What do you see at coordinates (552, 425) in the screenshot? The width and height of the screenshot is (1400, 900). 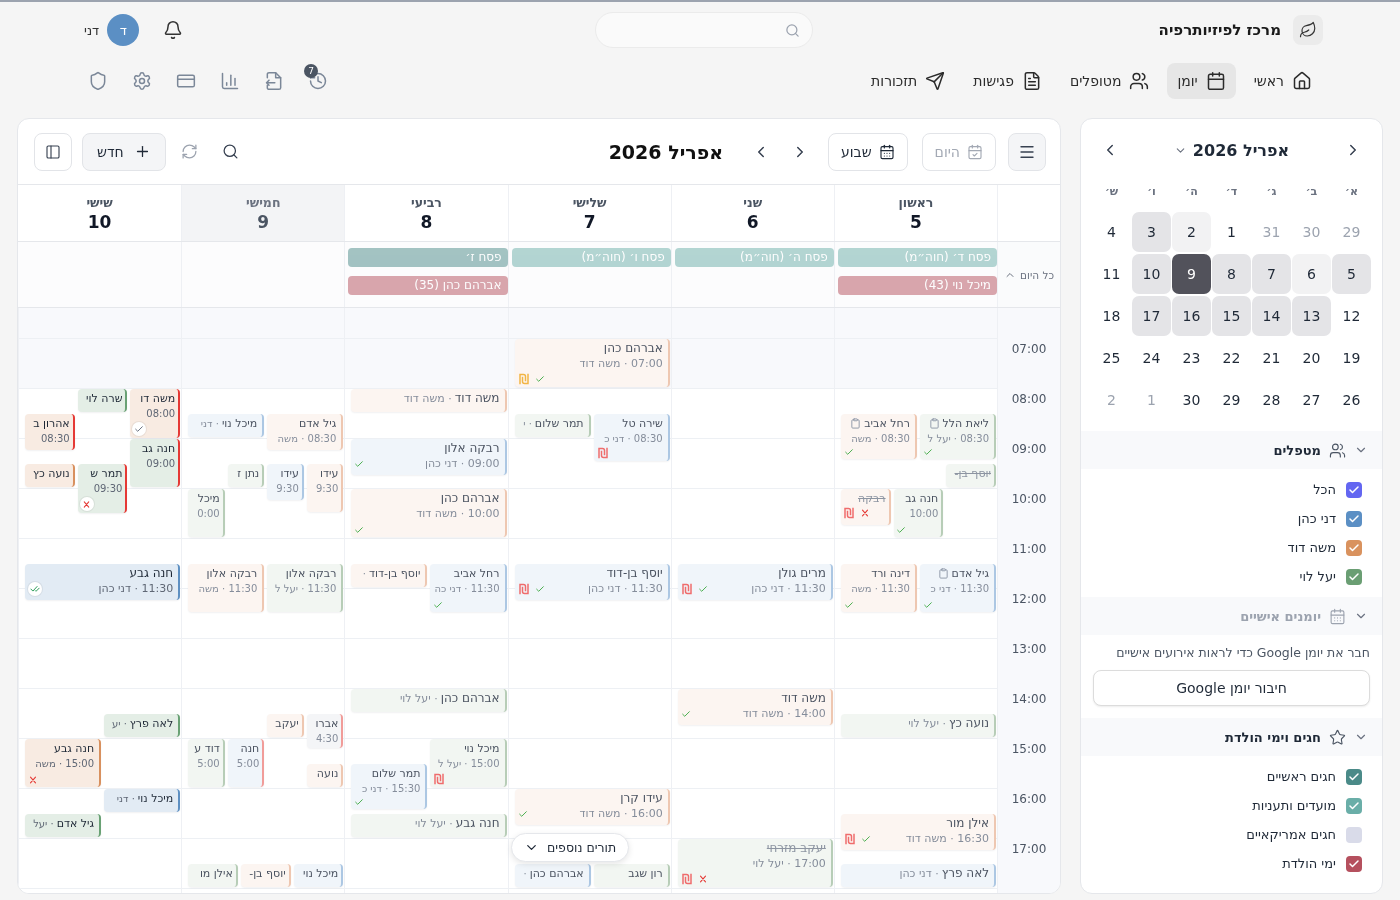 I see `appointment-card: תמר שלום · י` at bounding box center [552, 425].